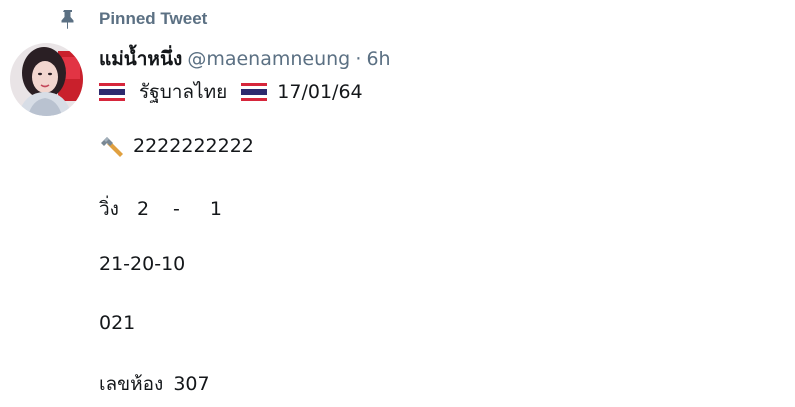 This screenshot has height=407, width=795. What do you see at coordinates (160, 209) in the screenshot?
I see `run-line: วิ่ง 2 - 1` at bounding box center [160, 209].